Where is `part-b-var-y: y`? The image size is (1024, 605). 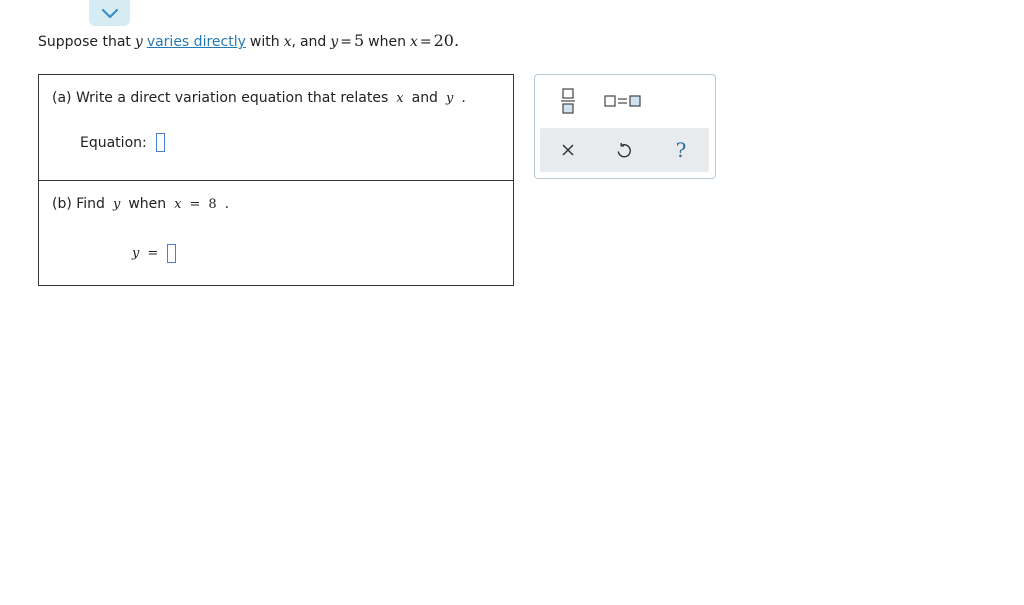 part-b-var-y: y is located at coordinates (116, 204).